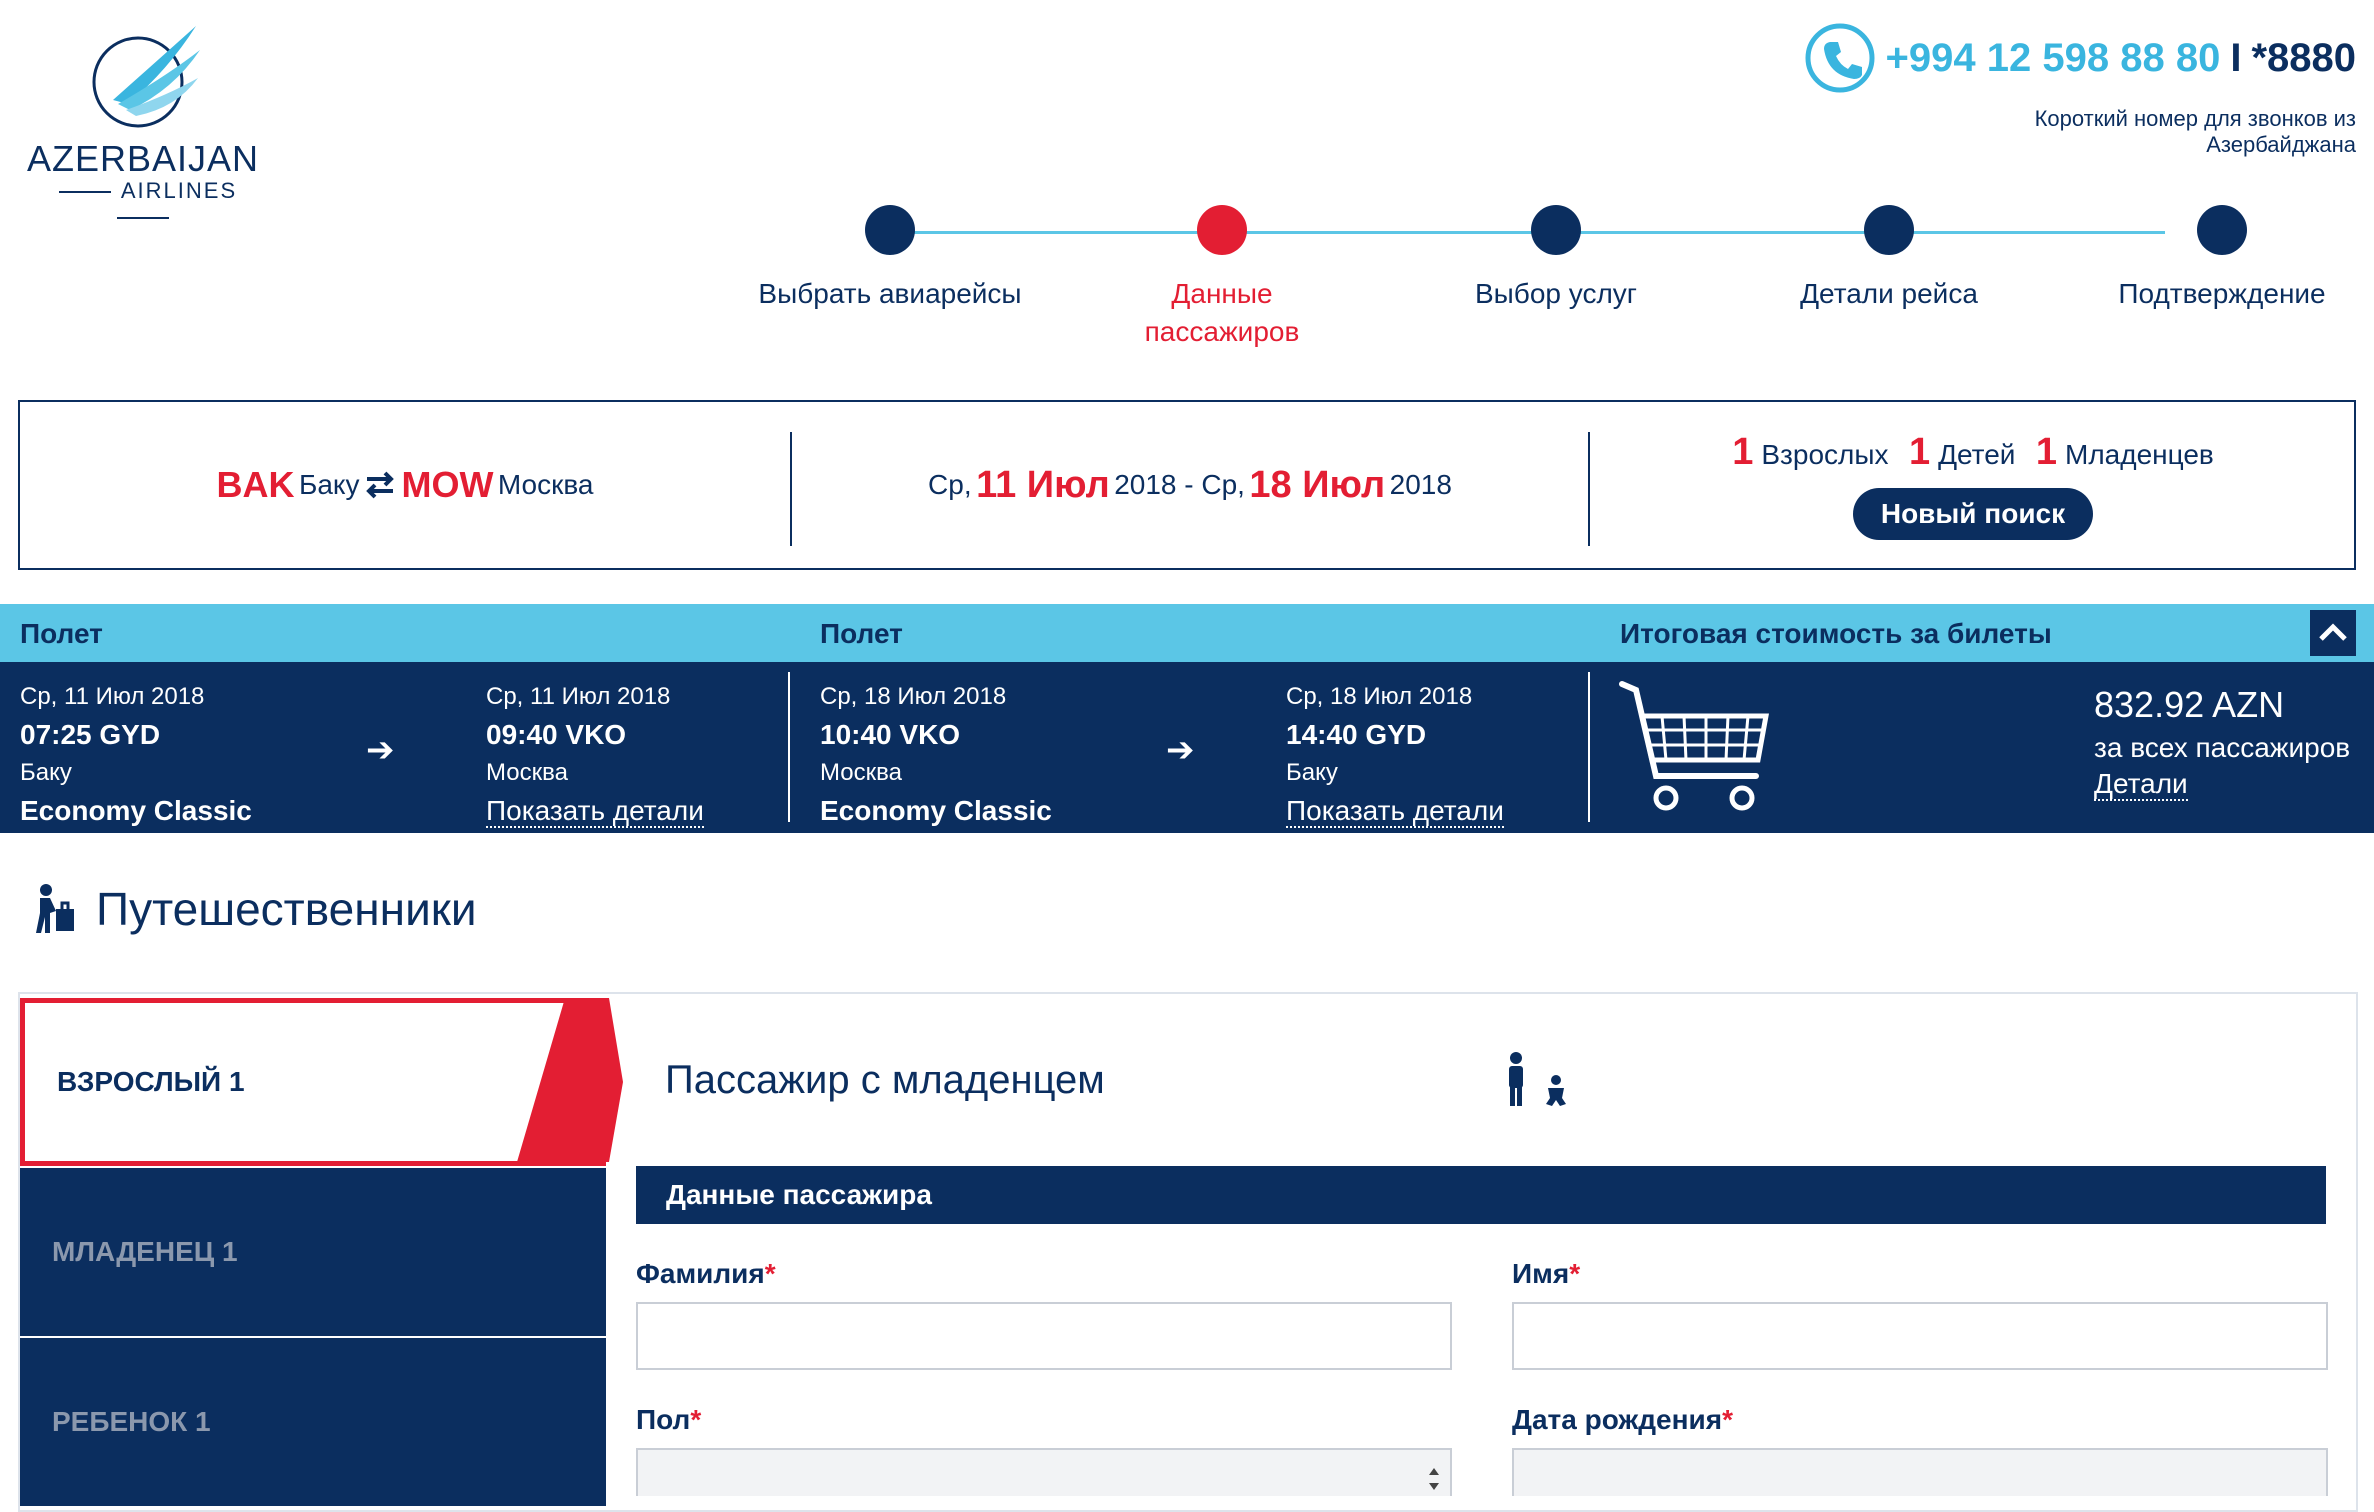  I want to click on collapse-button, so click(2333, 633).